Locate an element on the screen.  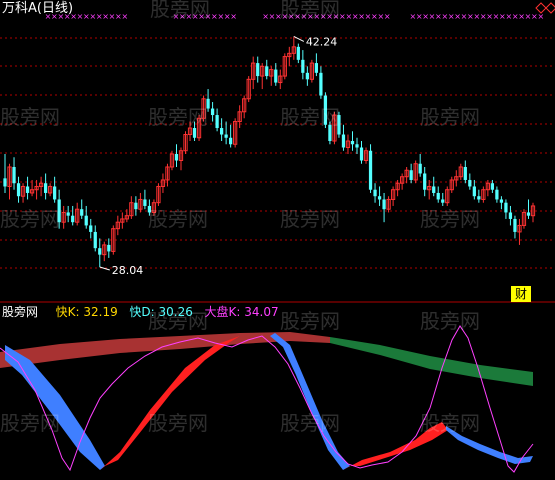
legend-bigK: 大盘K: 34.07 is located at coordinates (241, 312).